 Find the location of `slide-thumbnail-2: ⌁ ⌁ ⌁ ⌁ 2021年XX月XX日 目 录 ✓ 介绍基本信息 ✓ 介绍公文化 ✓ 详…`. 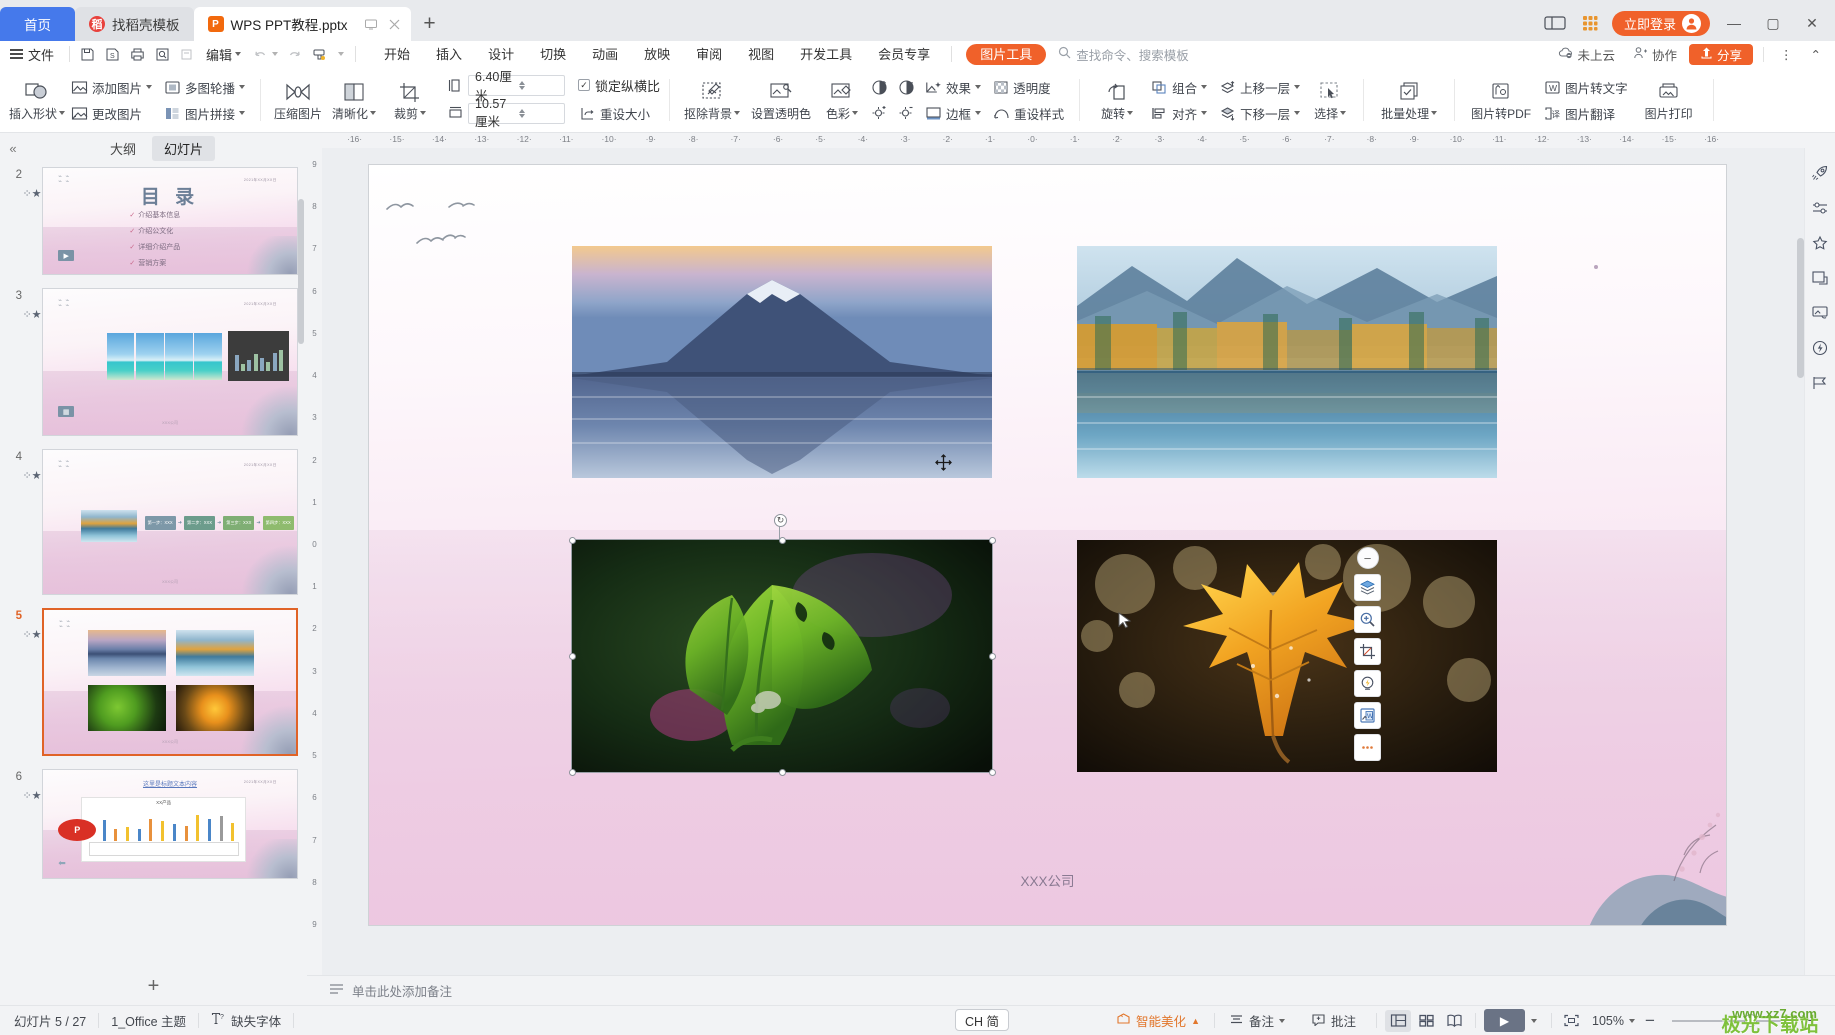

slide-thumbnail-2: ⌁ ⌁ ⌁ ⌁ 2021年XX月XX日 目 录 ✓ 介绍基本信息 ✓ 介绍公文化 ✓ 详… is located at coordinates (170, 221).